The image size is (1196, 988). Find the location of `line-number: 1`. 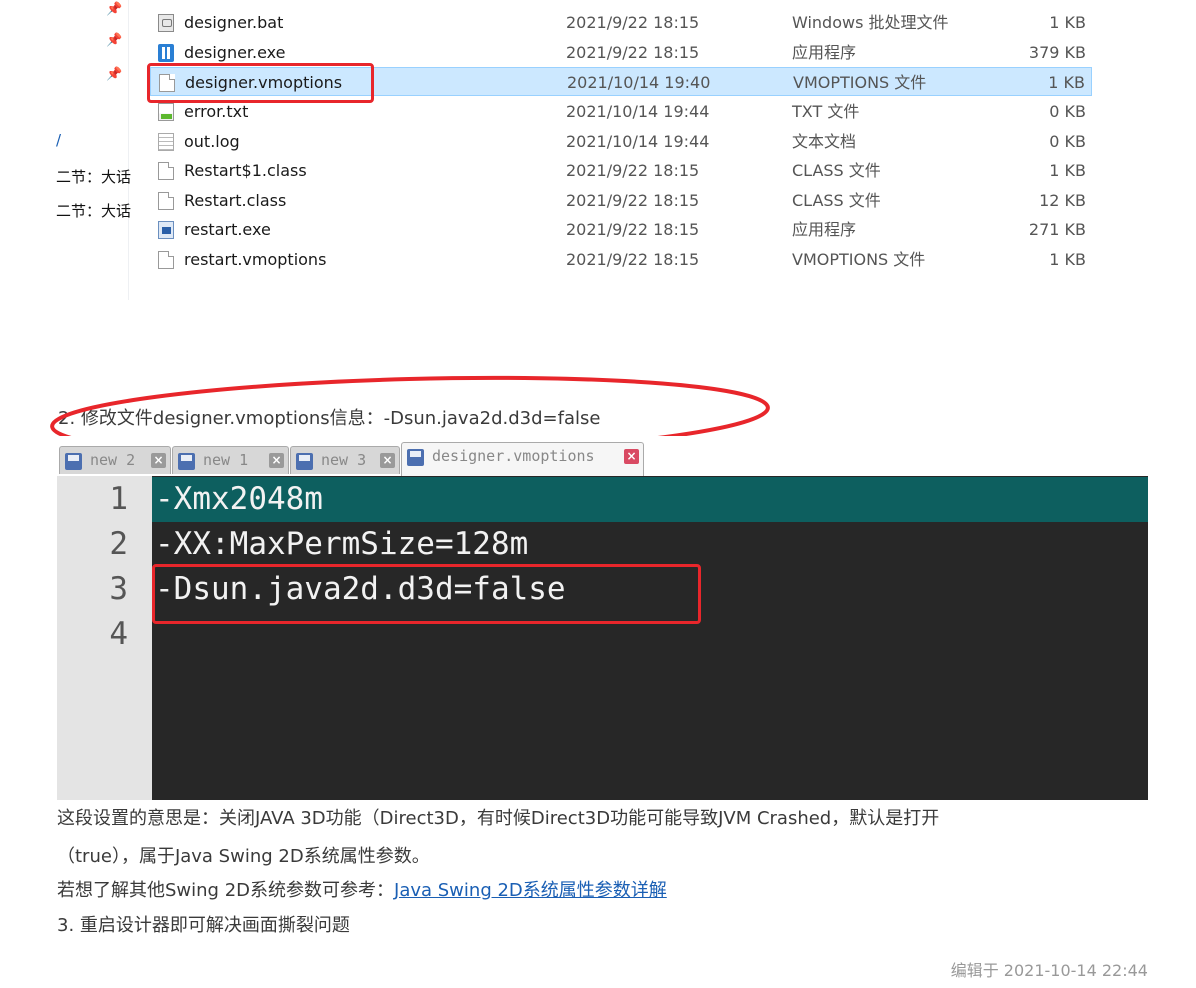

line-number: 1 is located at coordinates (118, 499).